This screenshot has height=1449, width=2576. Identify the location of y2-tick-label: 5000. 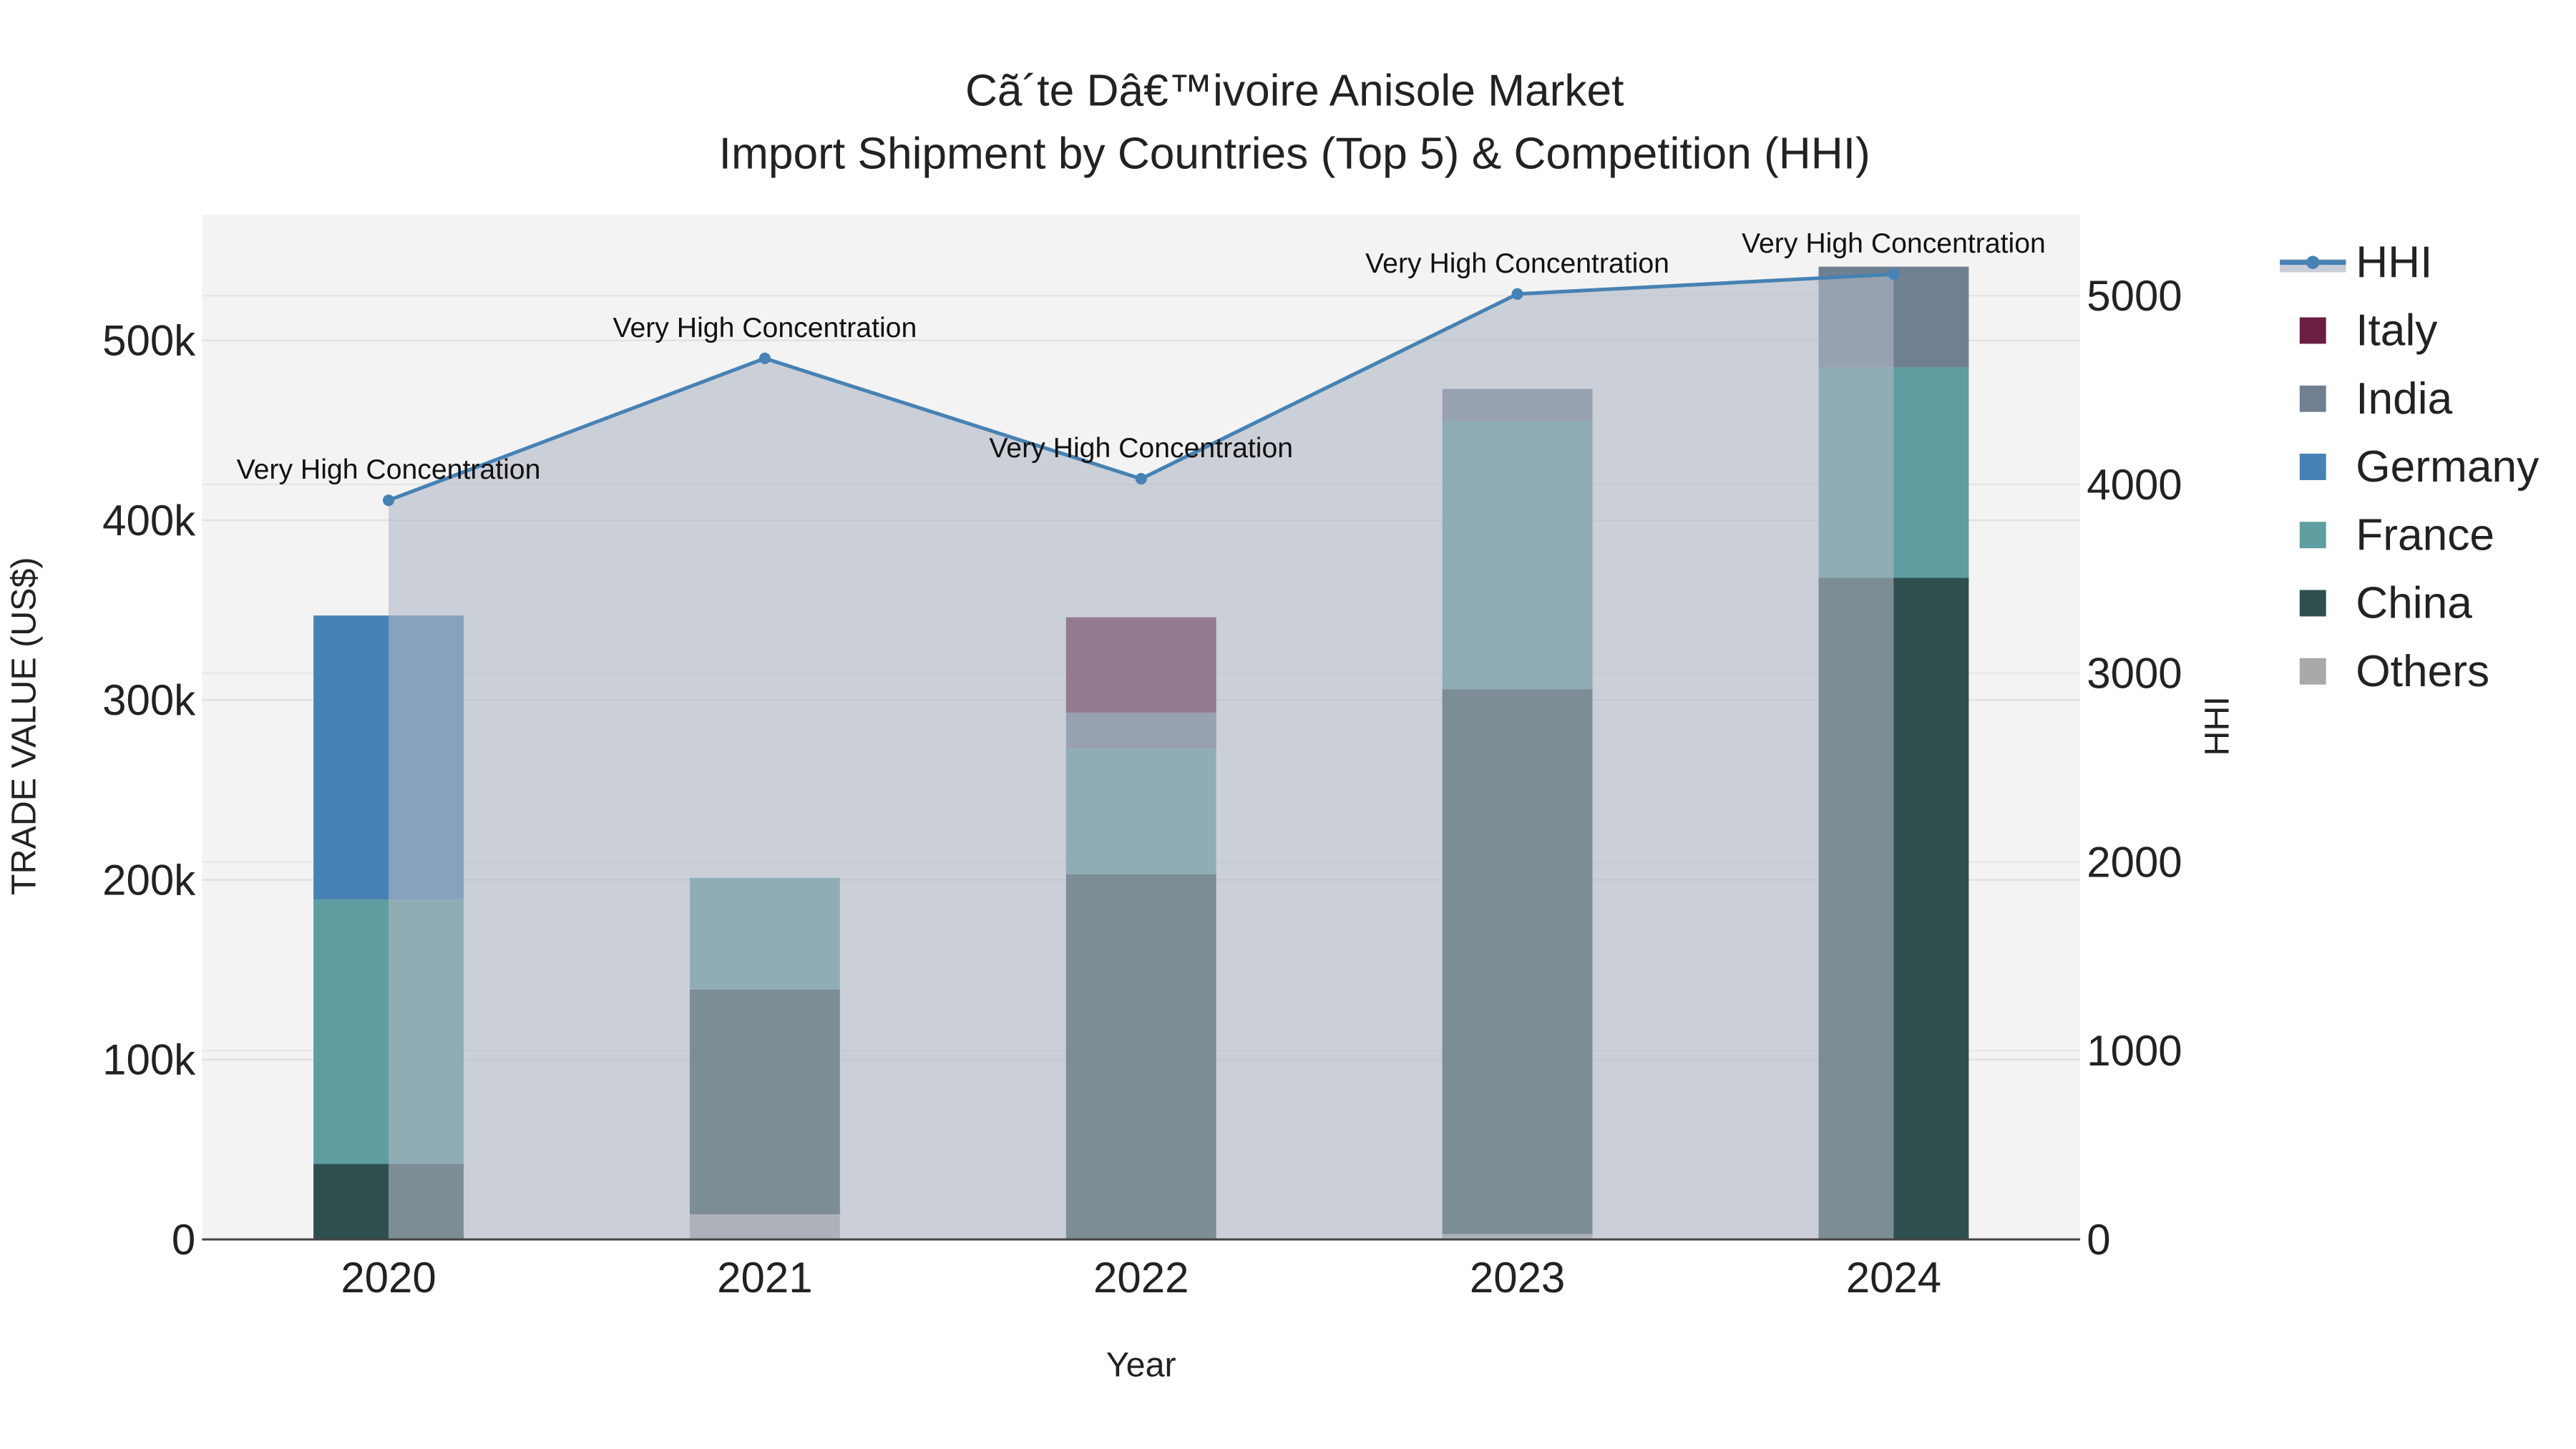
(2134, 296).